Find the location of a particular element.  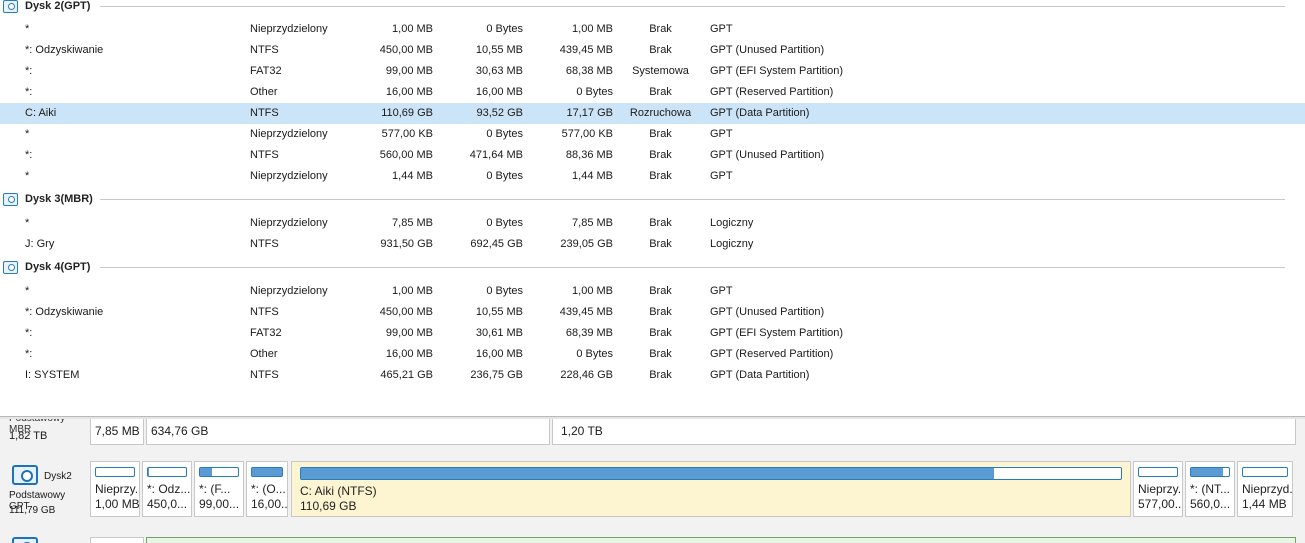

capacity: 465,21 GB is located at coordinates (406, 375).